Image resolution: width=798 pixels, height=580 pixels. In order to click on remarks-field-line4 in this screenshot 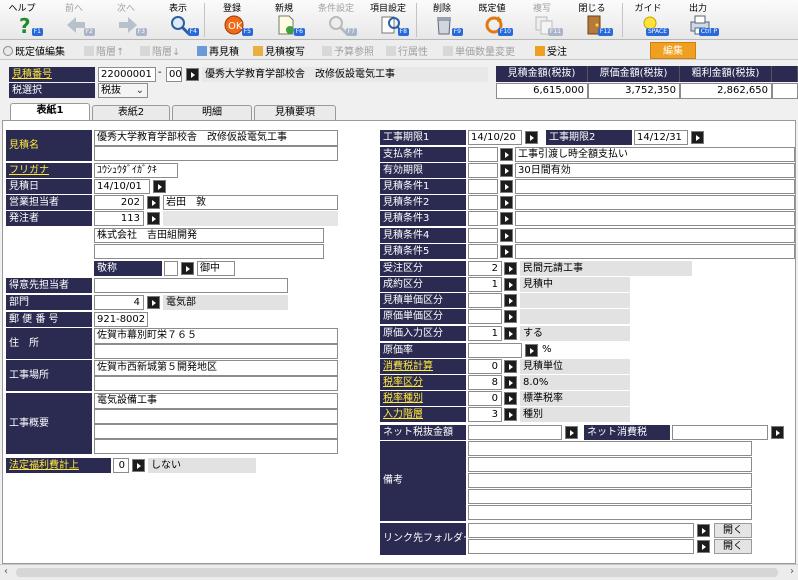, I will do `click(610, 496)`.